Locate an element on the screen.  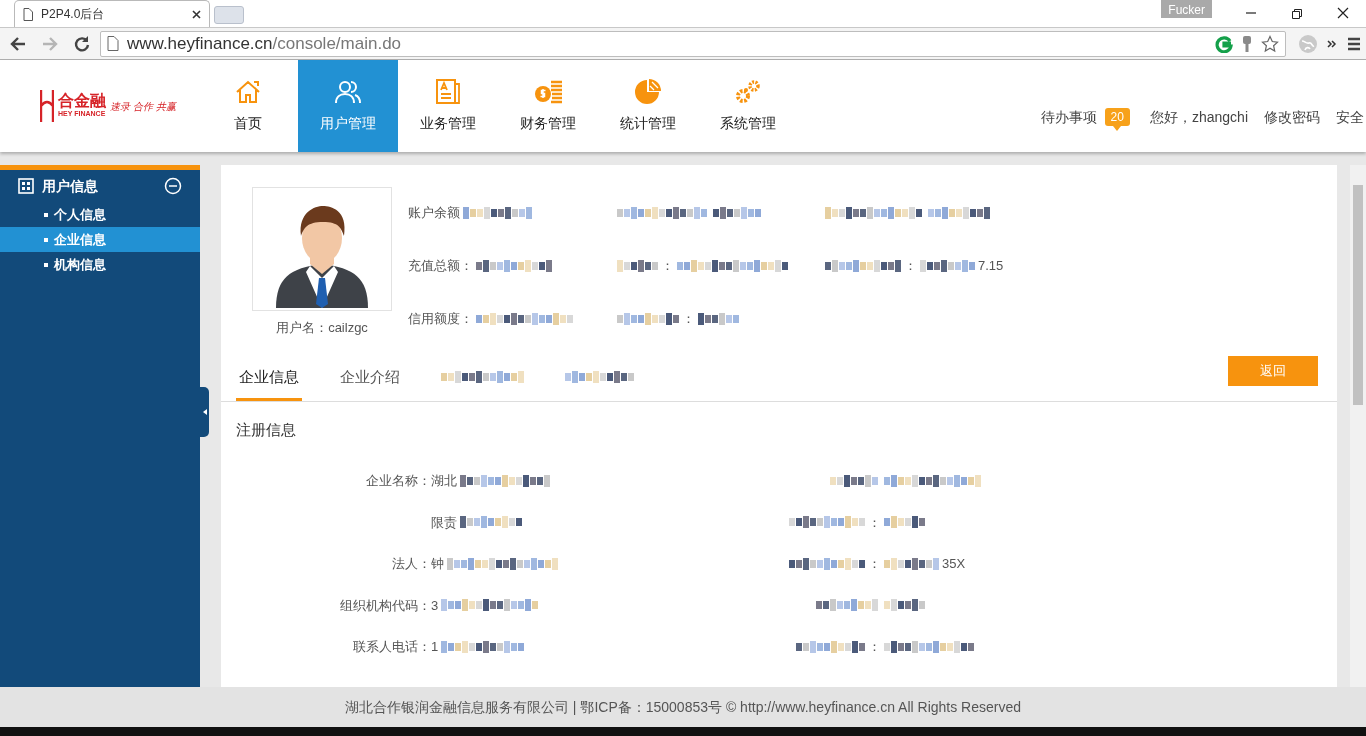
house-icon is located at coordinates (248, 91).